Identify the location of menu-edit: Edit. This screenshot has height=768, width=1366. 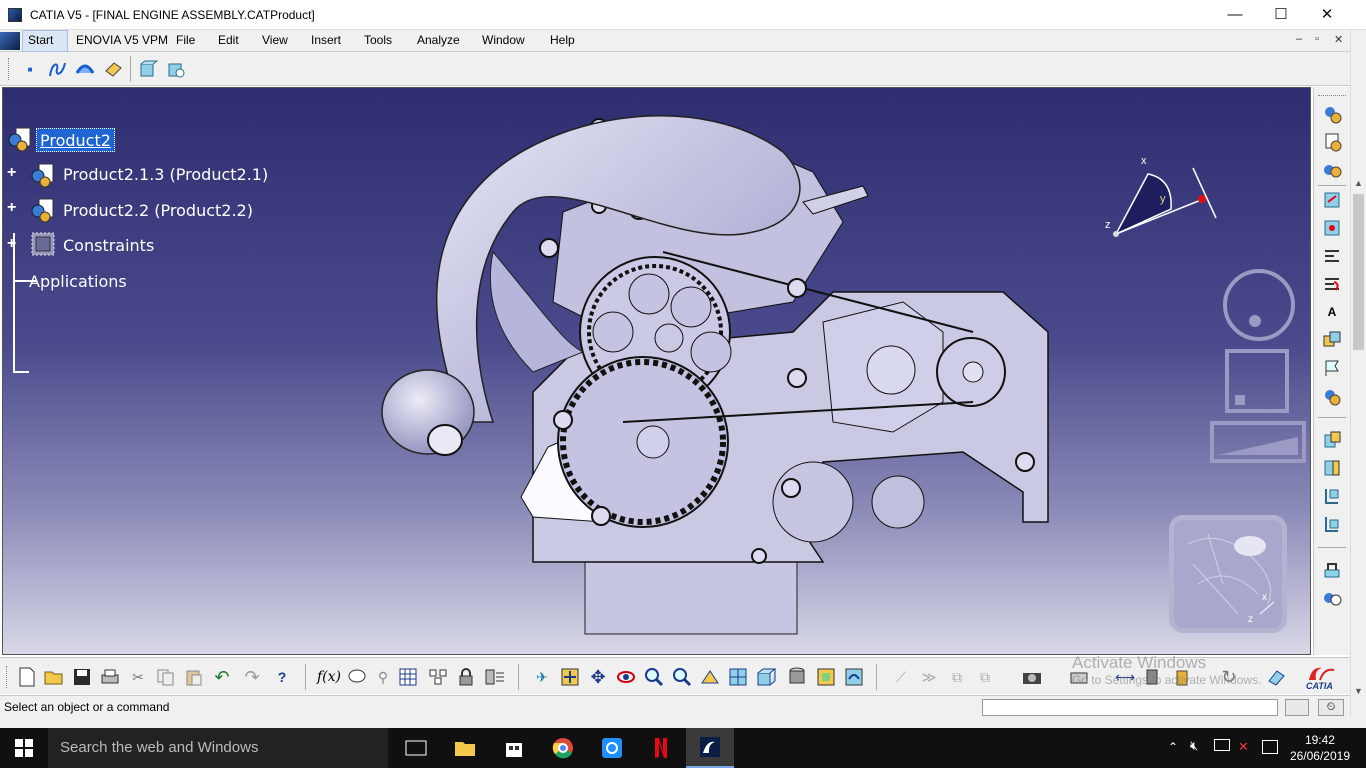
(228, 40).